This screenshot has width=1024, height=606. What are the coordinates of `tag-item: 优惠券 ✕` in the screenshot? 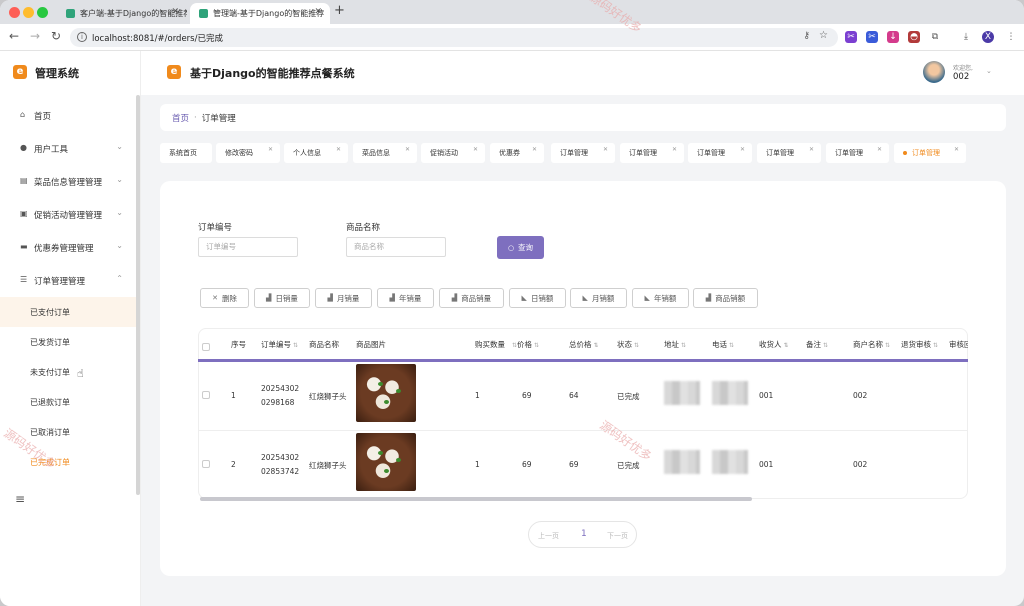 It's located at (517, 153).